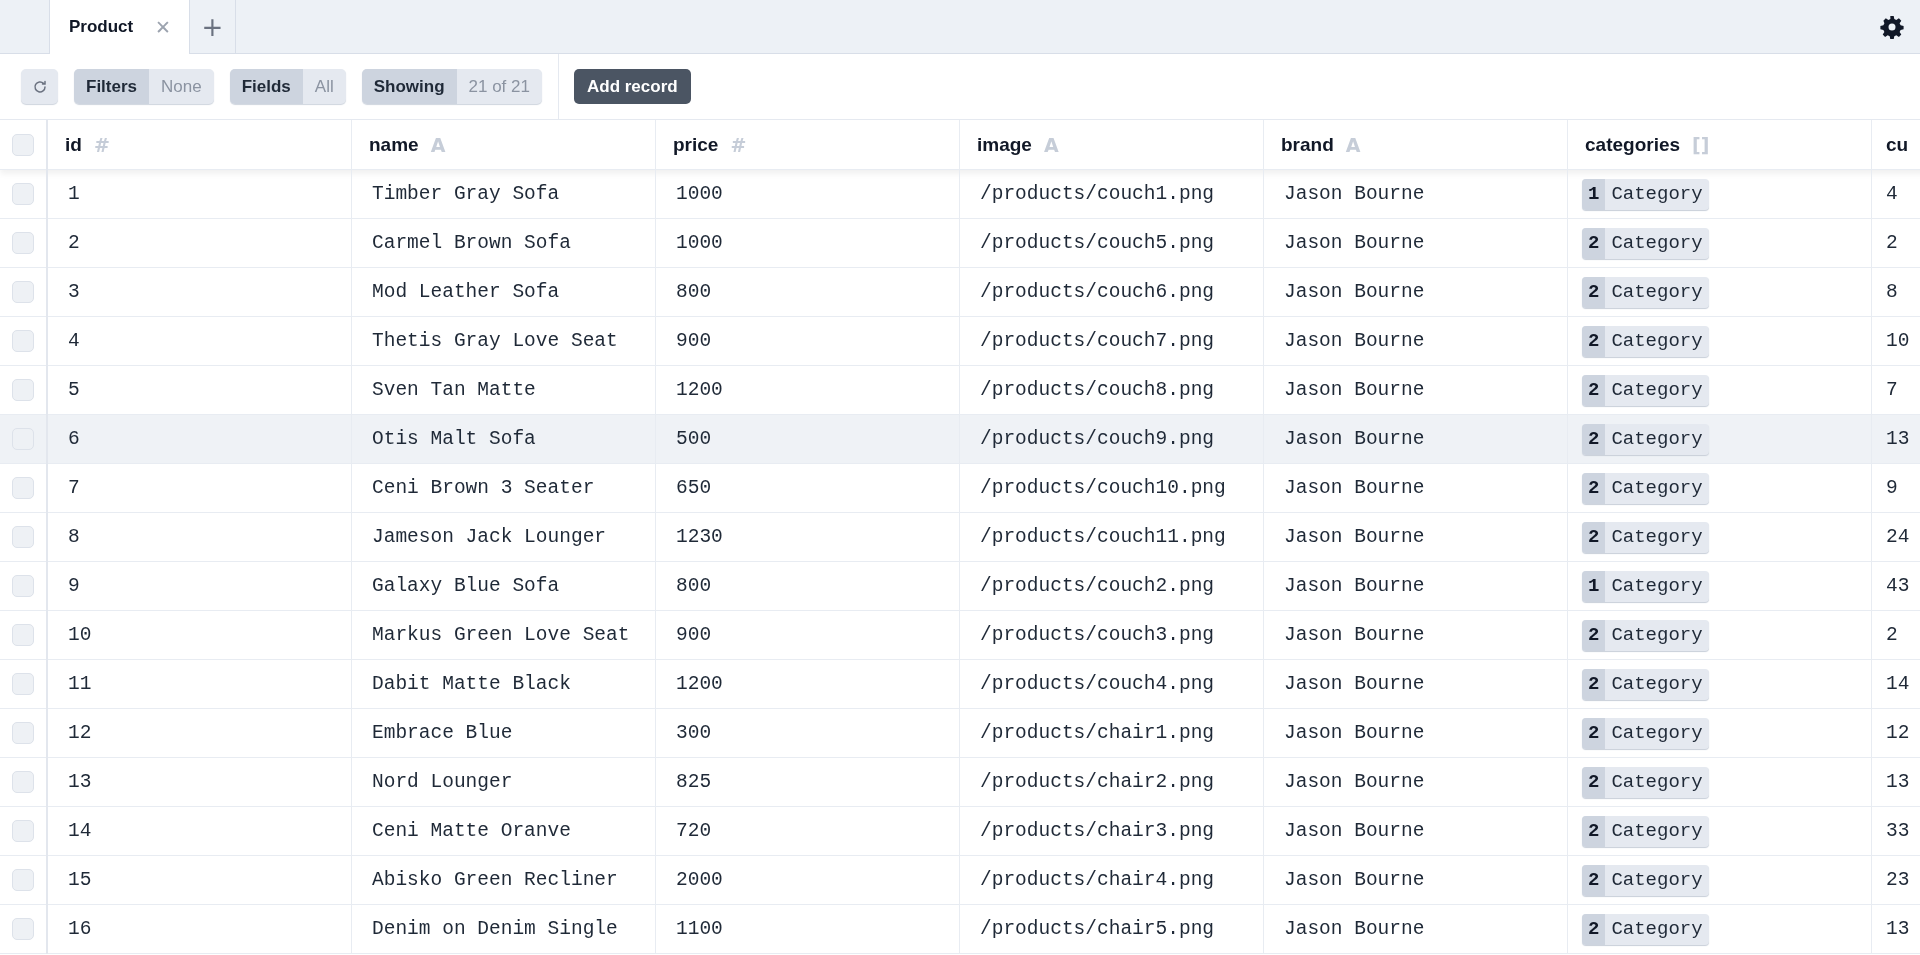  Describe the element at coordinates (960, 537) in the screenshot. I see `table-row: 8 Jameson Jack Lounger 1230 /products/couch11.png Jason Bourne 2 Category 24` at that location.